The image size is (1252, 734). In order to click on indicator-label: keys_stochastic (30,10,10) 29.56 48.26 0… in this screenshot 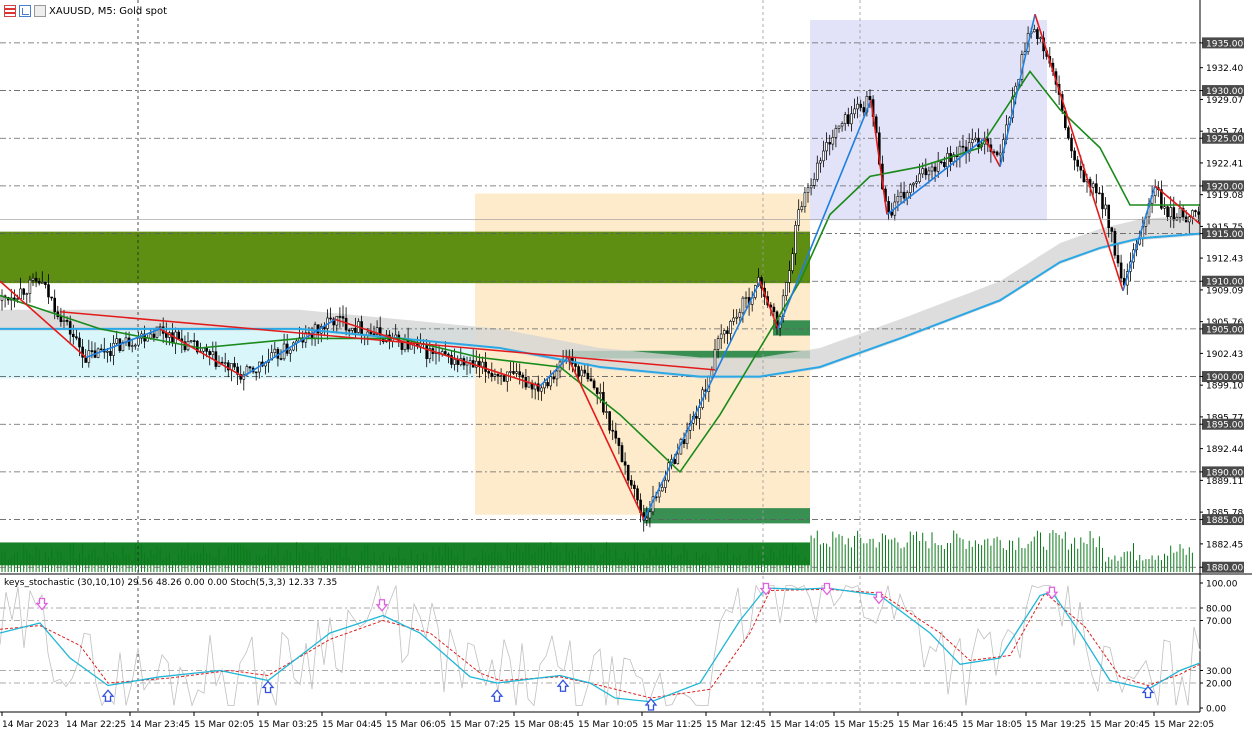, I will do `click(171, 583)`.